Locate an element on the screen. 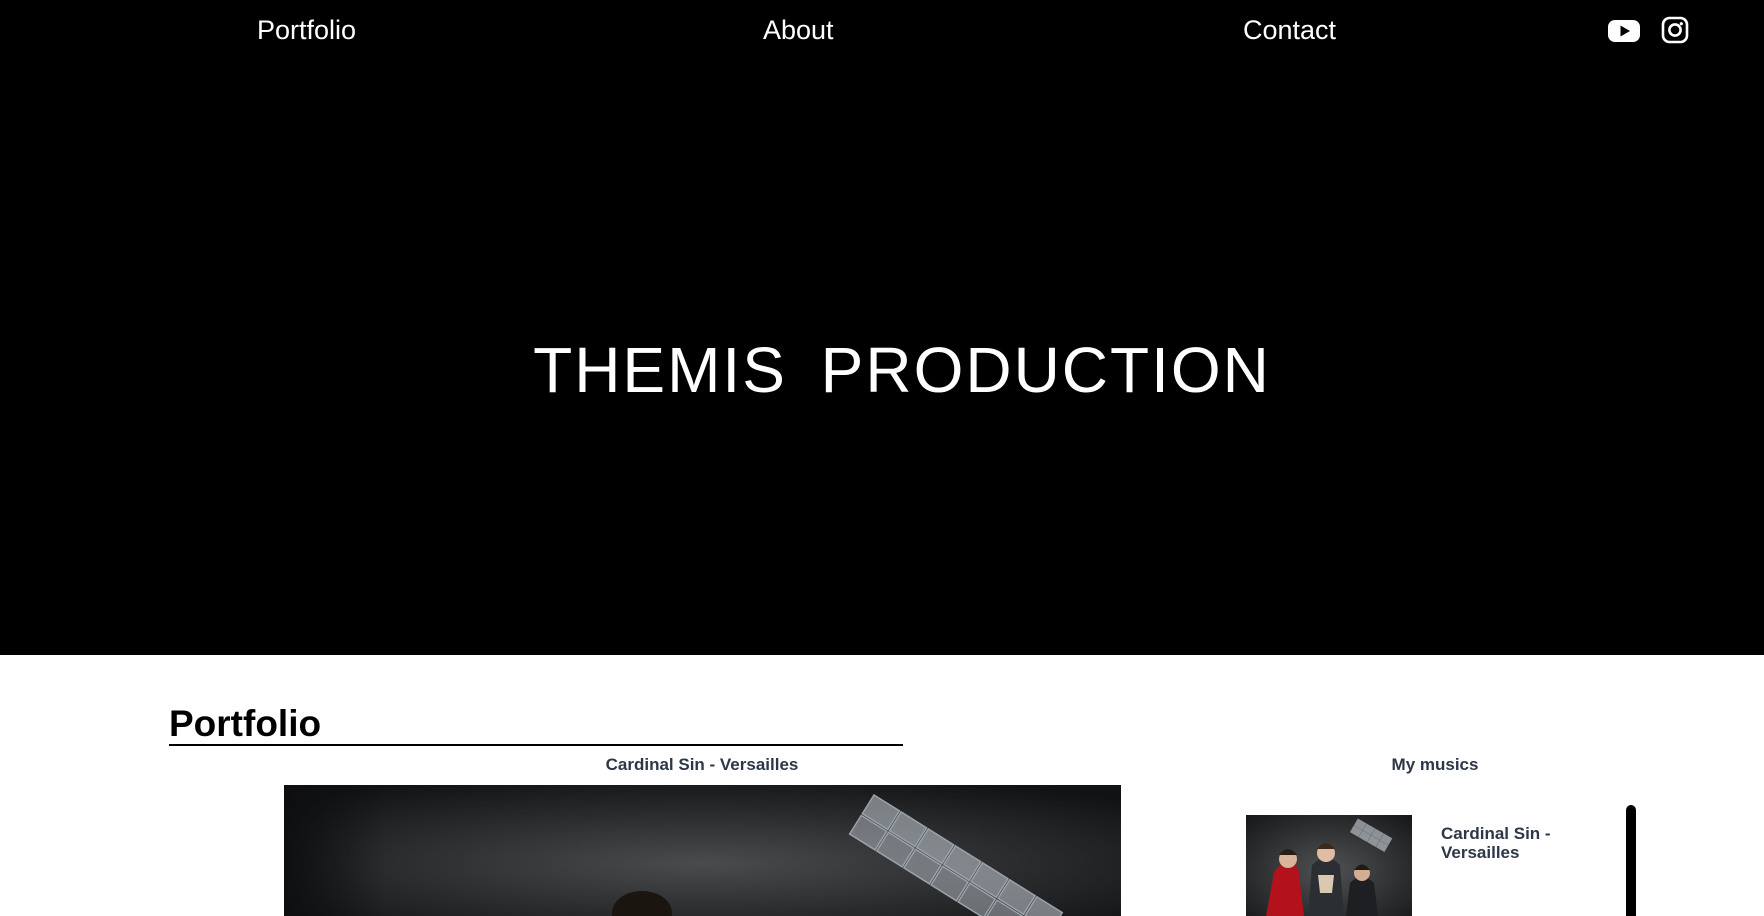 Image resolution: width=1764 pixels, height=916 pixels. heading-underline is located at coordinates (536, 745).